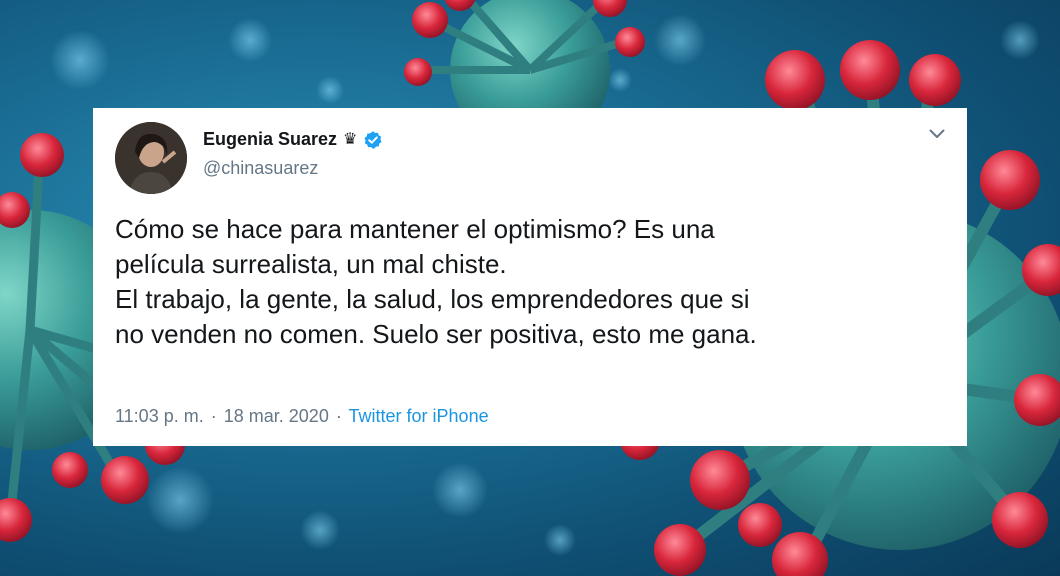 The height and width of the screenshot is (576, 1060). I want to click on tweet-date: 18 mar. 2020, so click(276, 416).